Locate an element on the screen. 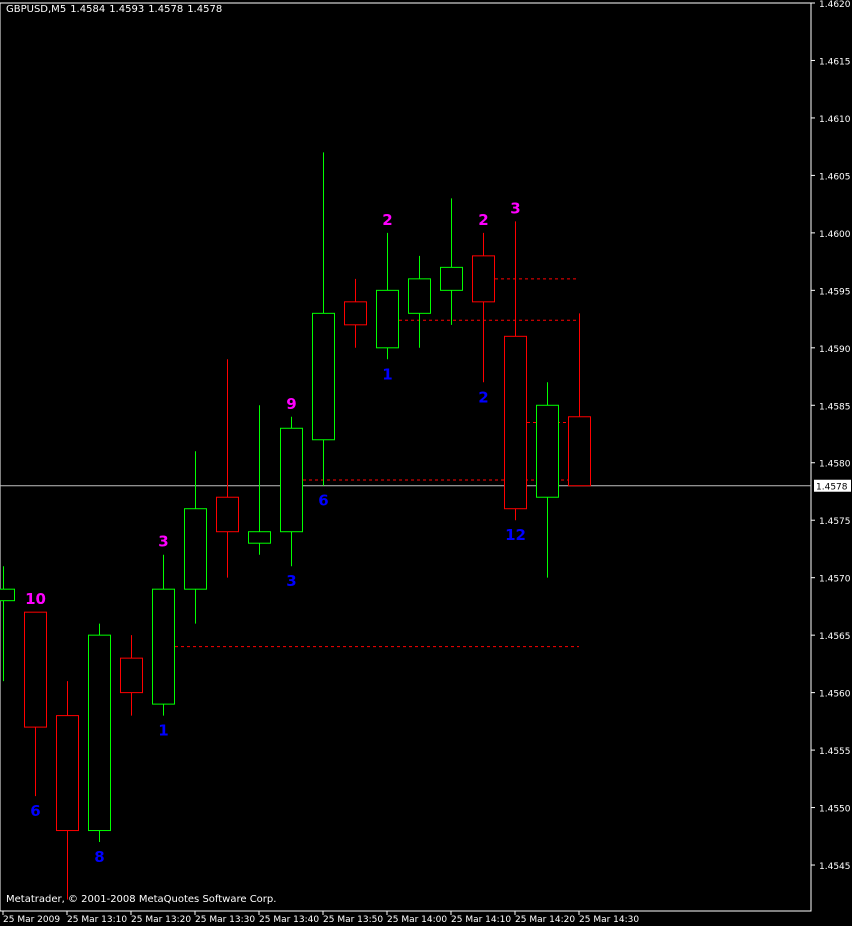 This screenshot has width=852, height=926. y-tick-label: 1.4610 is located at coordinates (835, 120).